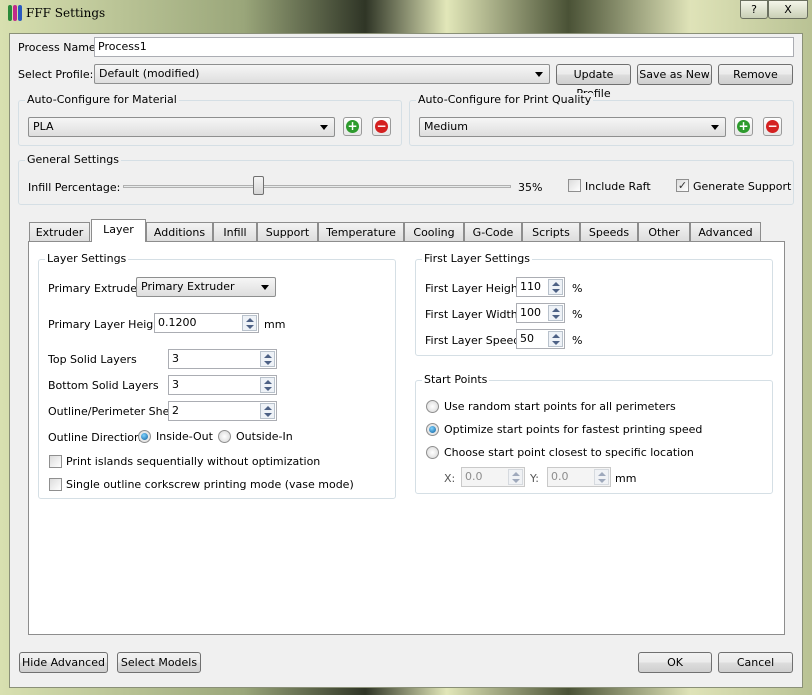 This screenshot has height=695, width=812. Describe the element at coordinates (755, 74) in the screenshot. I see `remove-button: Remove` at that location.